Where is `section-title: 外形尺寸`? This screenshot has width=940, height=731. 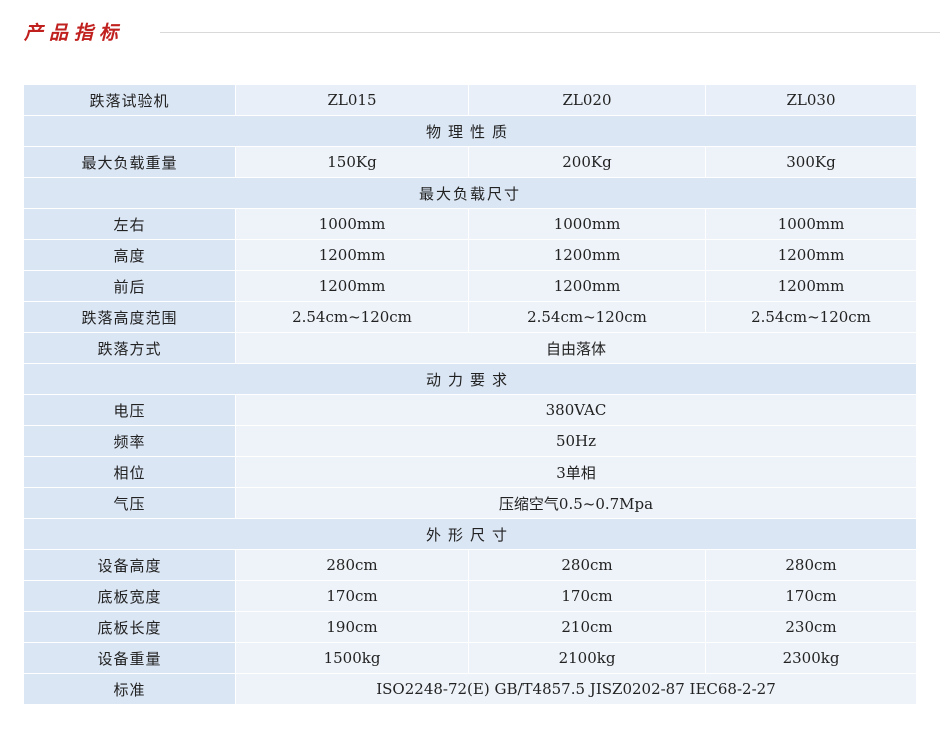
section-title: 外形尺寸 is located at coordinates (470, 534).